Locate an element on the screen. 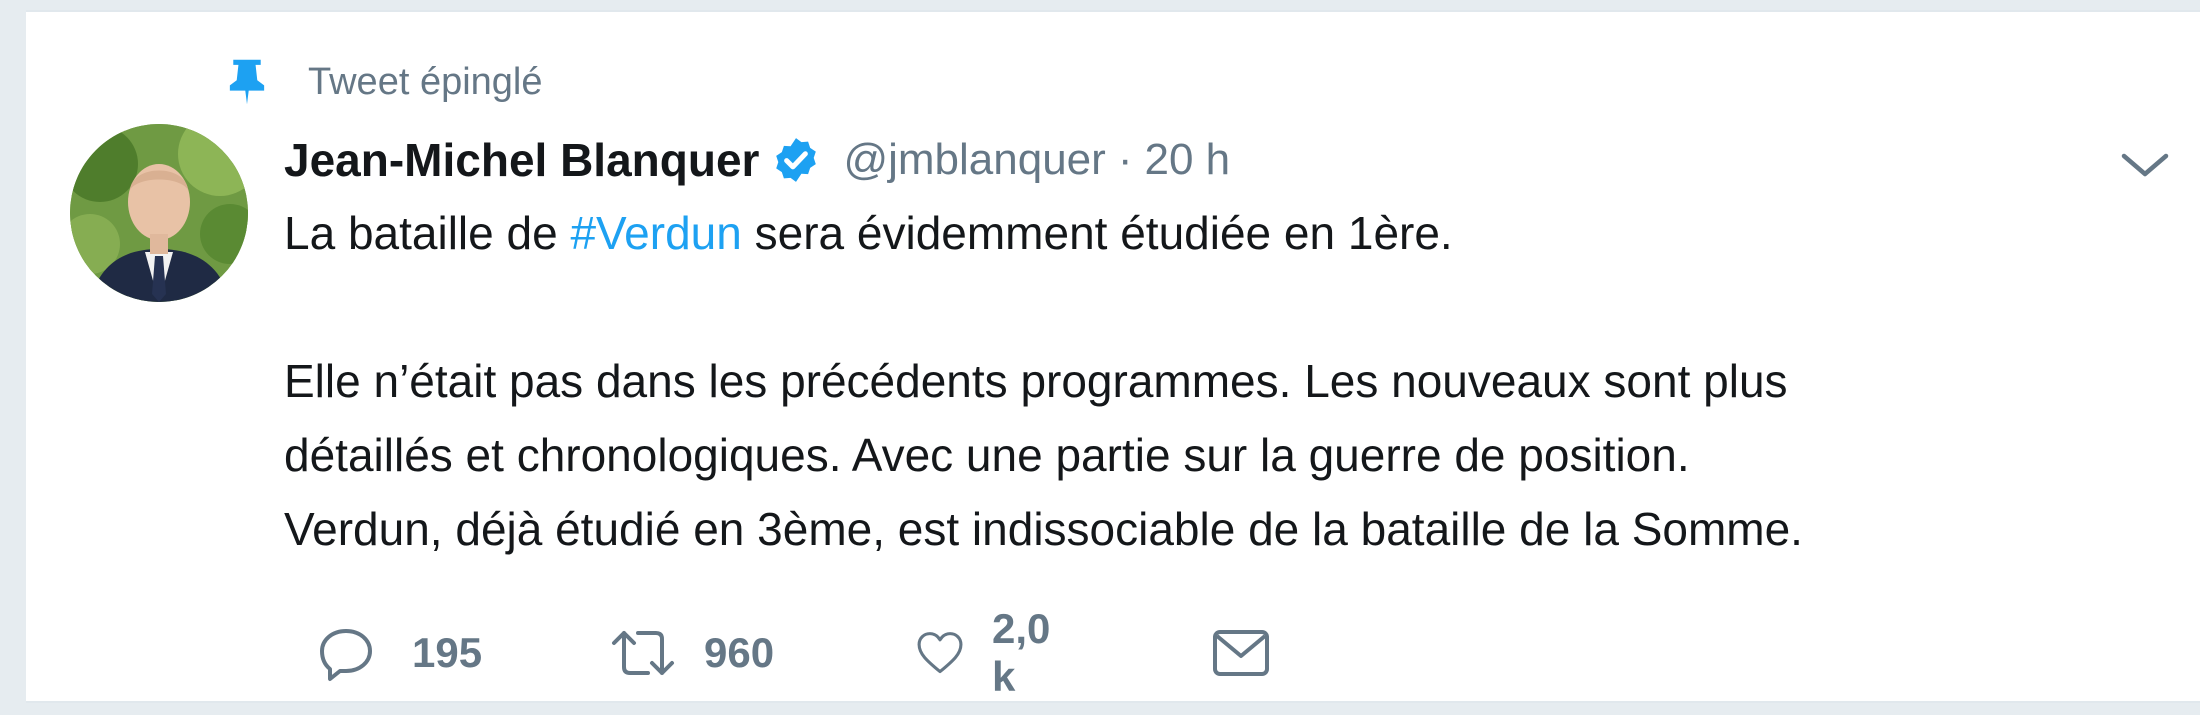  retweet-button: 960 is located at coordinates (692, 653).